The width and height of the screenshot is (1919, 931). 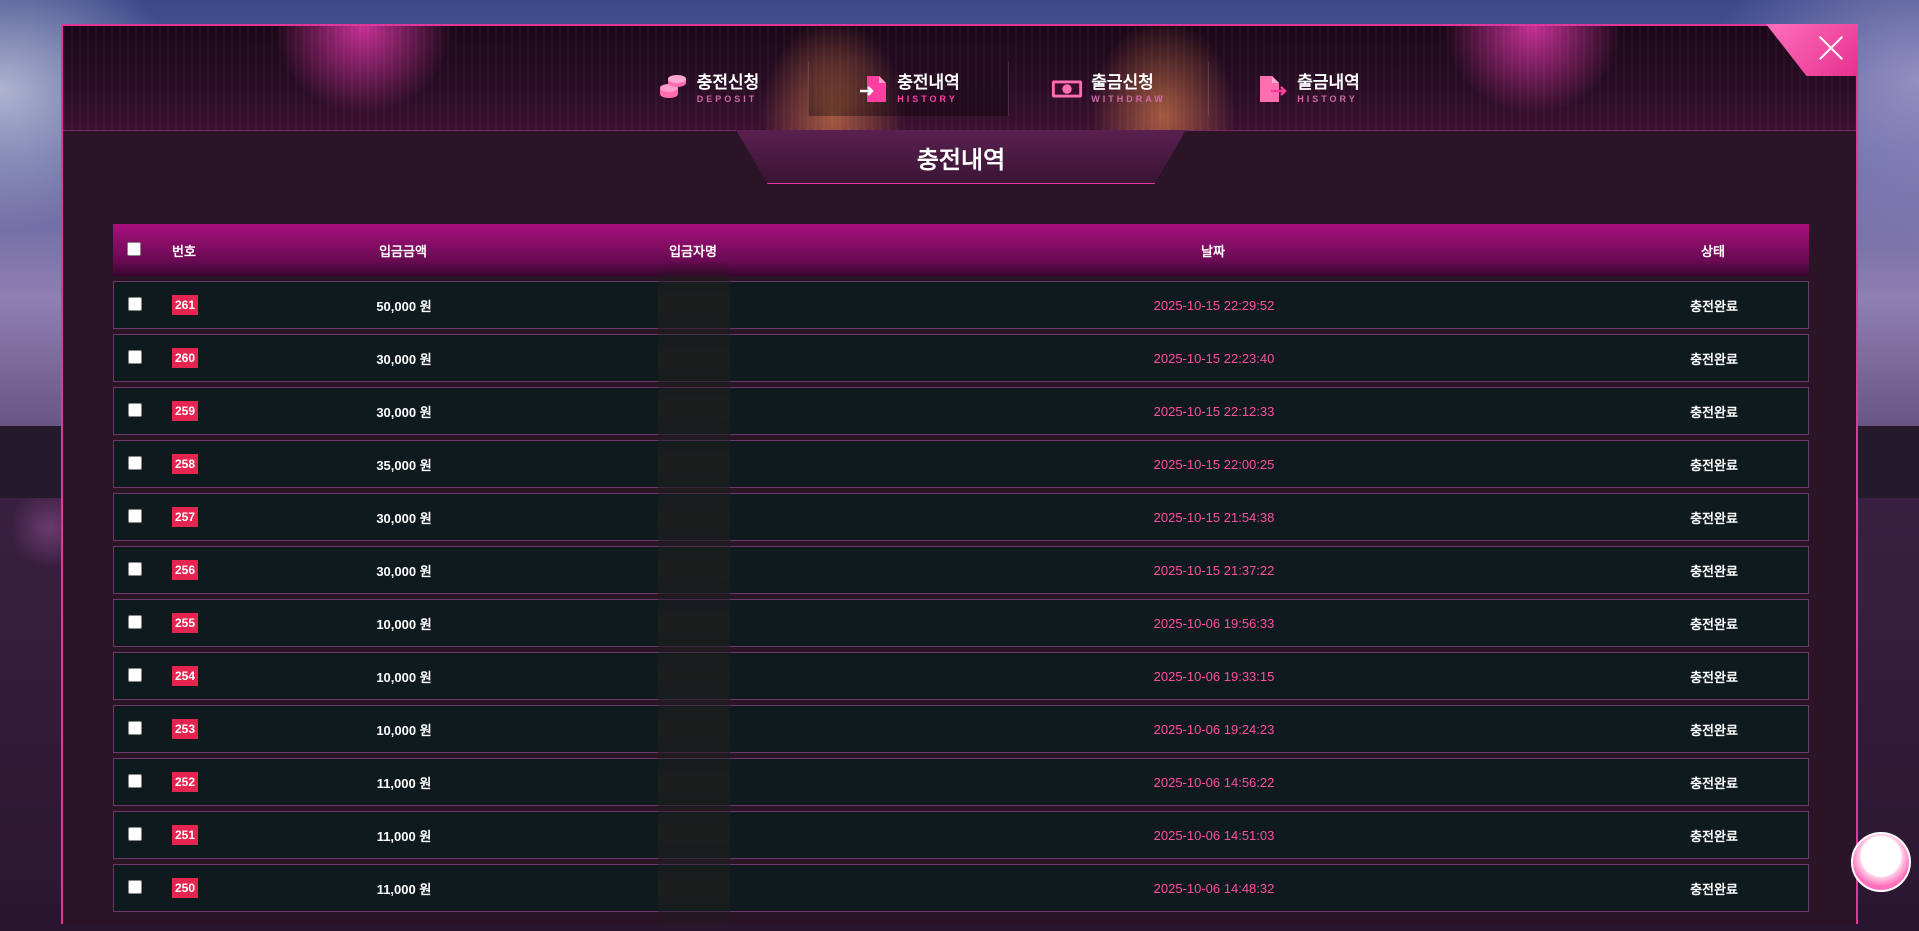 What do you see at coordinates (728, 82) in the screenshot?
I see `tab-deposit-label: 충전신청` at bounding box center [728, 82].